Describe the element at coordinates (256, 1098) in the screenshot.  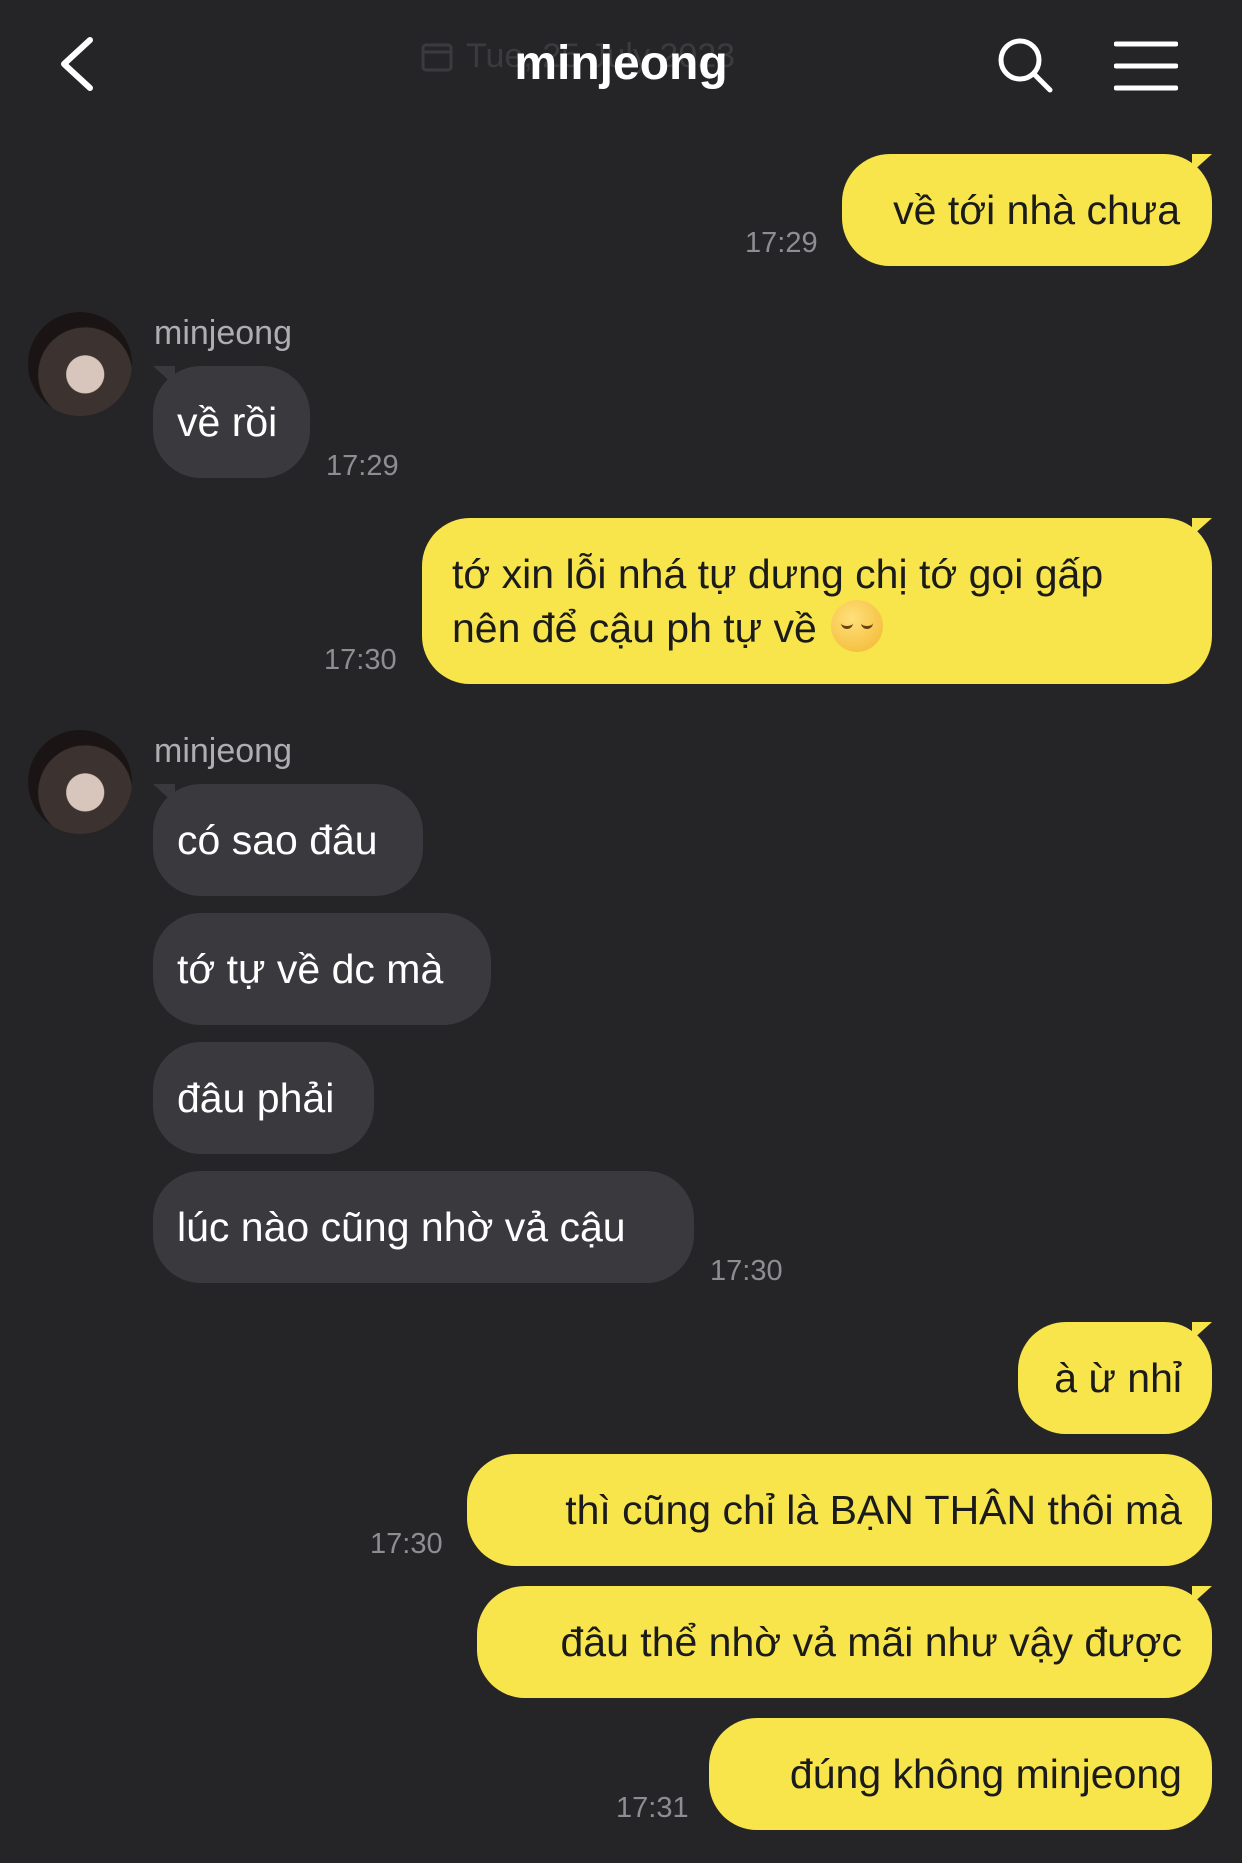
I see `message-text: đâu phải` at that location.